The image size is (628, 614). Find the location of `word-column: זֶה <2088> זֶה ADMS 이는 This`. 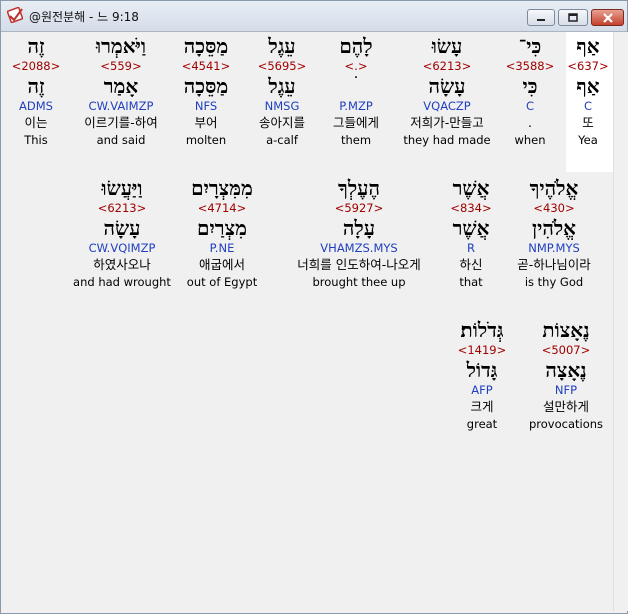

word-column: זֶה <2088> זֶה ADMS 이는 This is located at coordinates (36, 91).